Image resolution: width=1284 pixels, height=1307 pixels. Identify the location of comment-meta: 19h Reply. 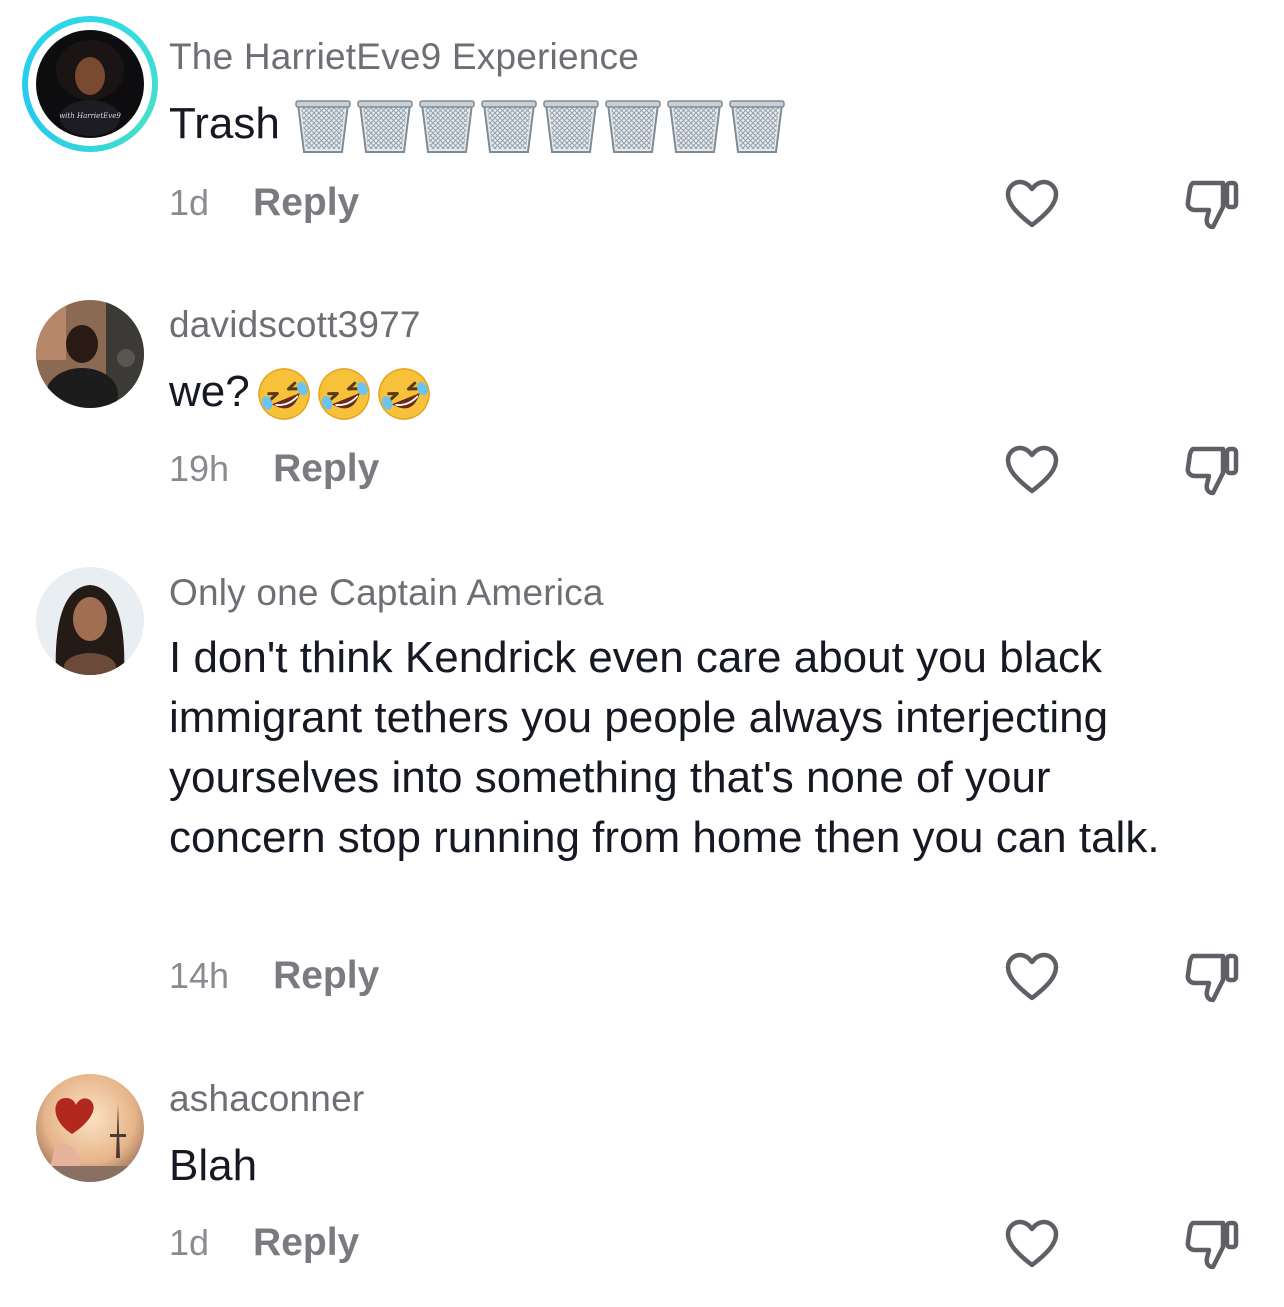
(274, 469).